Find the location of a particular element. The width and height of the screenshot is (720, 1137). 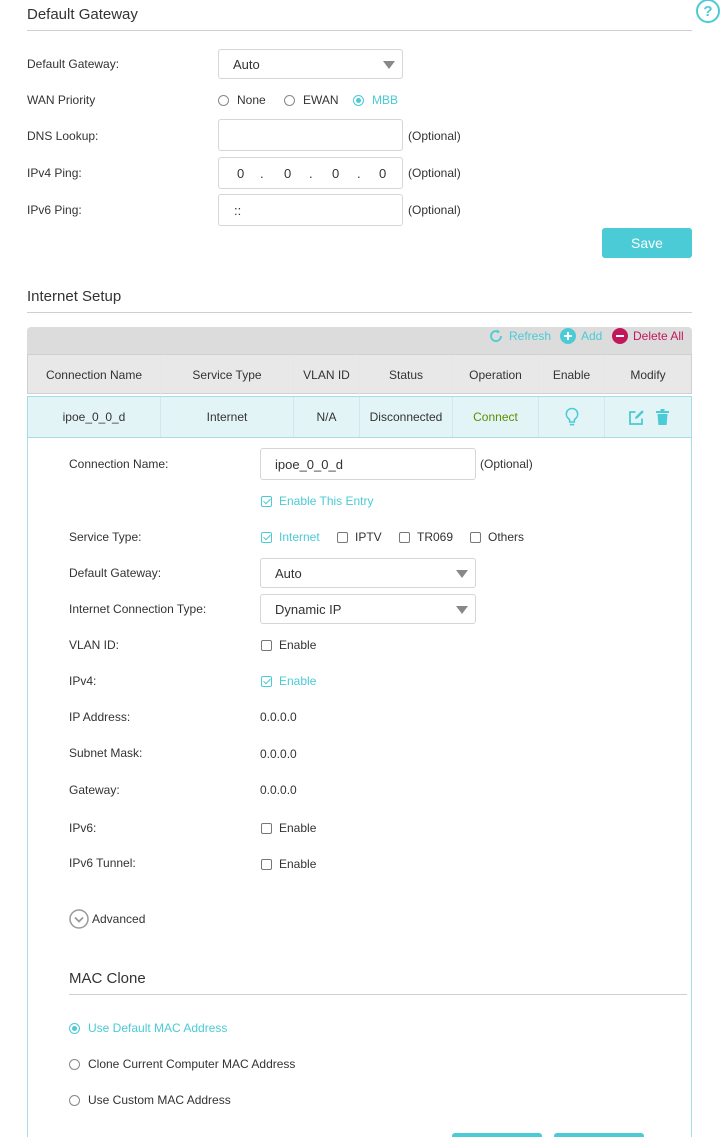

gateway-value: 0.0.0.0 is located at coordinates (278, 790).